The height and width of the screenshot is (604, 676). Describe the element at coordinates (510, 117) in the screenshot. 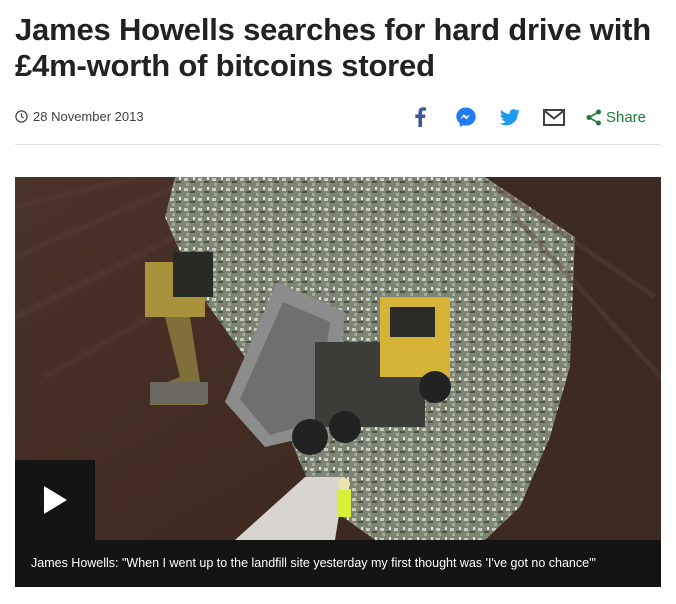

I see `twitter-icon` at that location.